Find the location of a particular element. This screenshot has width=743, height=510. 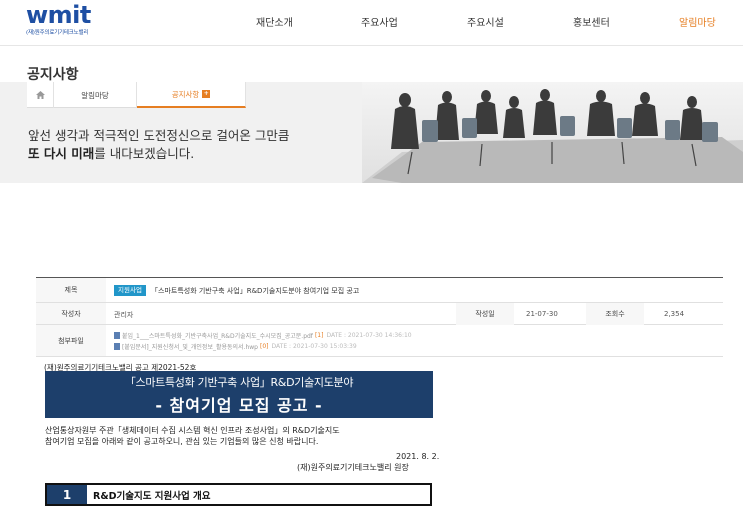

attachment-name: [붙임문서]_지원신청서_및_개인정보_활용동의서.hwp is located at coordinates (190, 347).